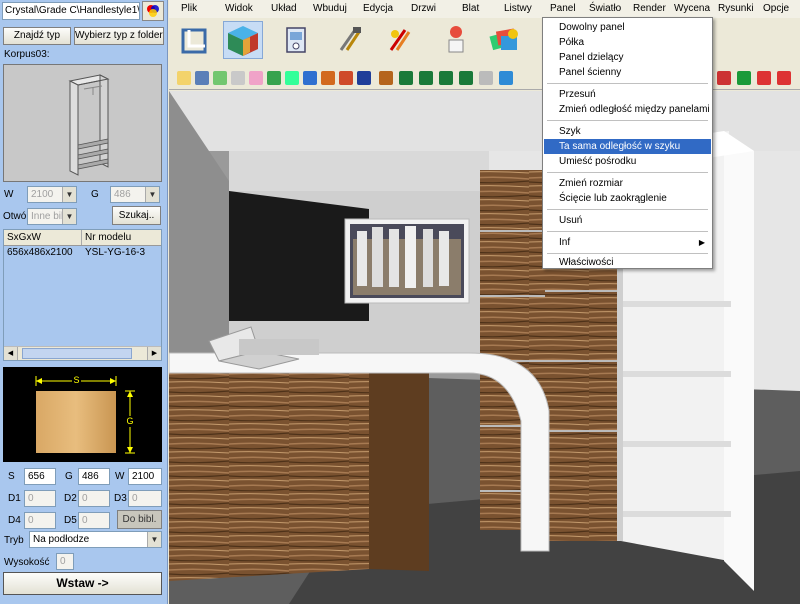 This screenshot has width=800, height=604. What do you see at coordinates (220, 78) in the screenshot?
I see `new-icon` at bounding box center [220, 78].